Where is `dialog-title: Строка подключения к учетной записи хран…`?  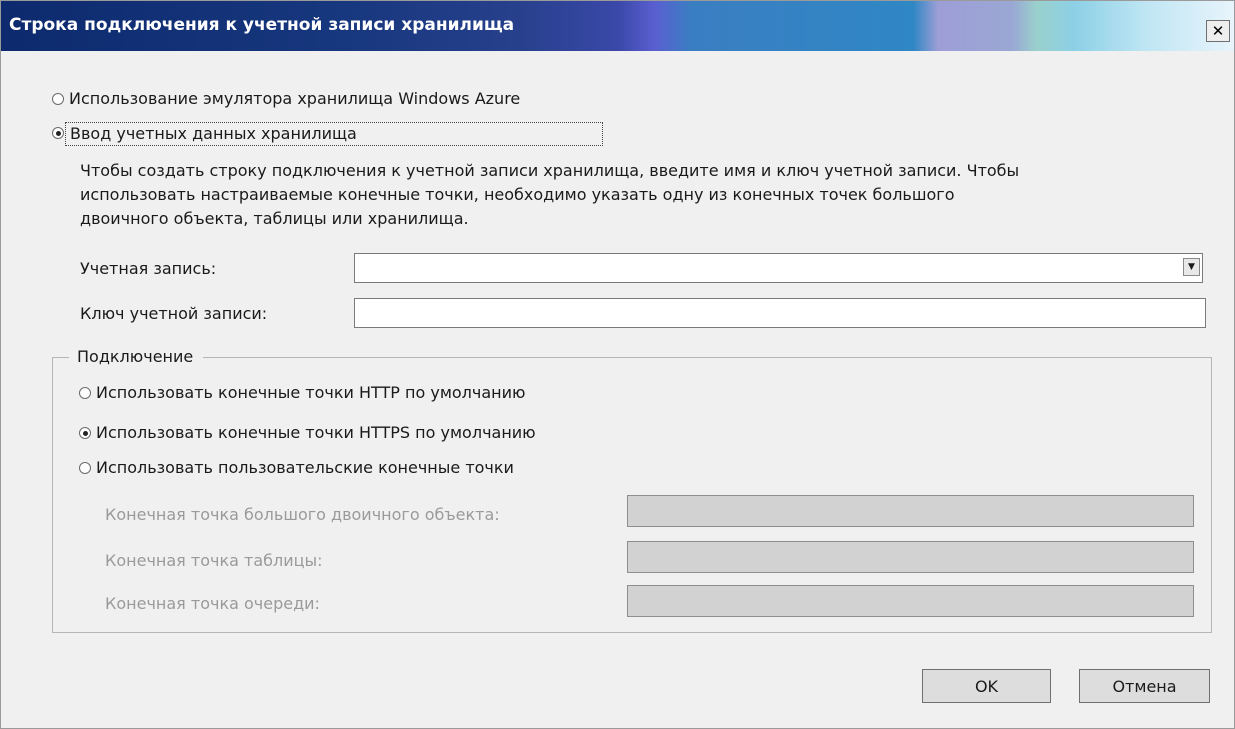 dialog-title: Строка подключения к учетной записи хран… is located at coordinates (262, 25).